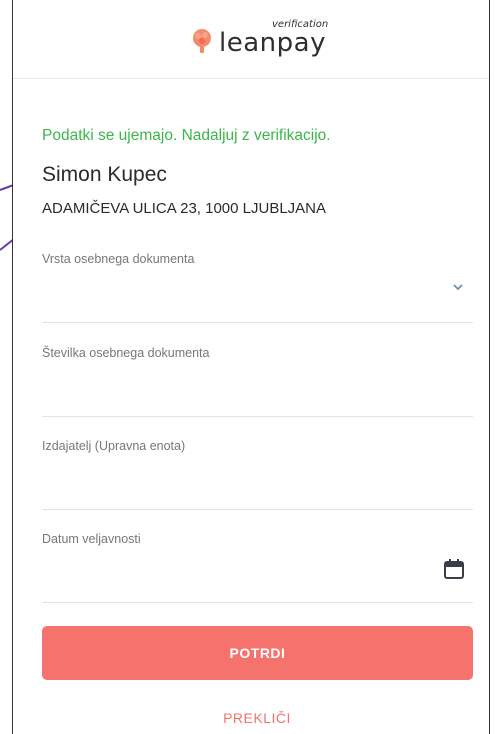  Describe the element at coordinates (91, 539) in the screenshot. I see `expiry-date-label: Datum veljavnosti` at that location.